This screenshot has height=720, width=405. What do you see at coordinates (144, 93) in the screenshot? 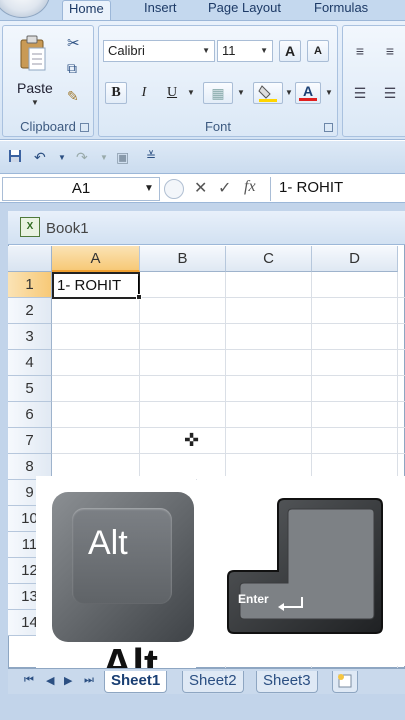
I see `italic-button: I` at bounding box center [144, 93].